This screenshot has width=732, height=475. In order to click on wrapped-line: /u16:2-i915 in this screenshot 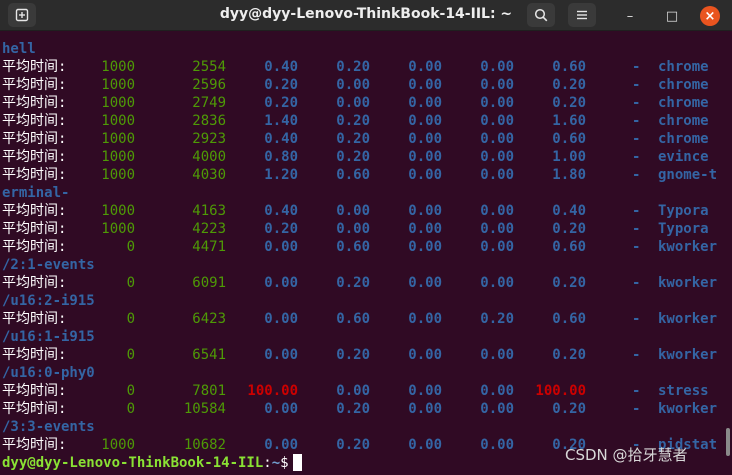, I will do `click(366, 301)`.